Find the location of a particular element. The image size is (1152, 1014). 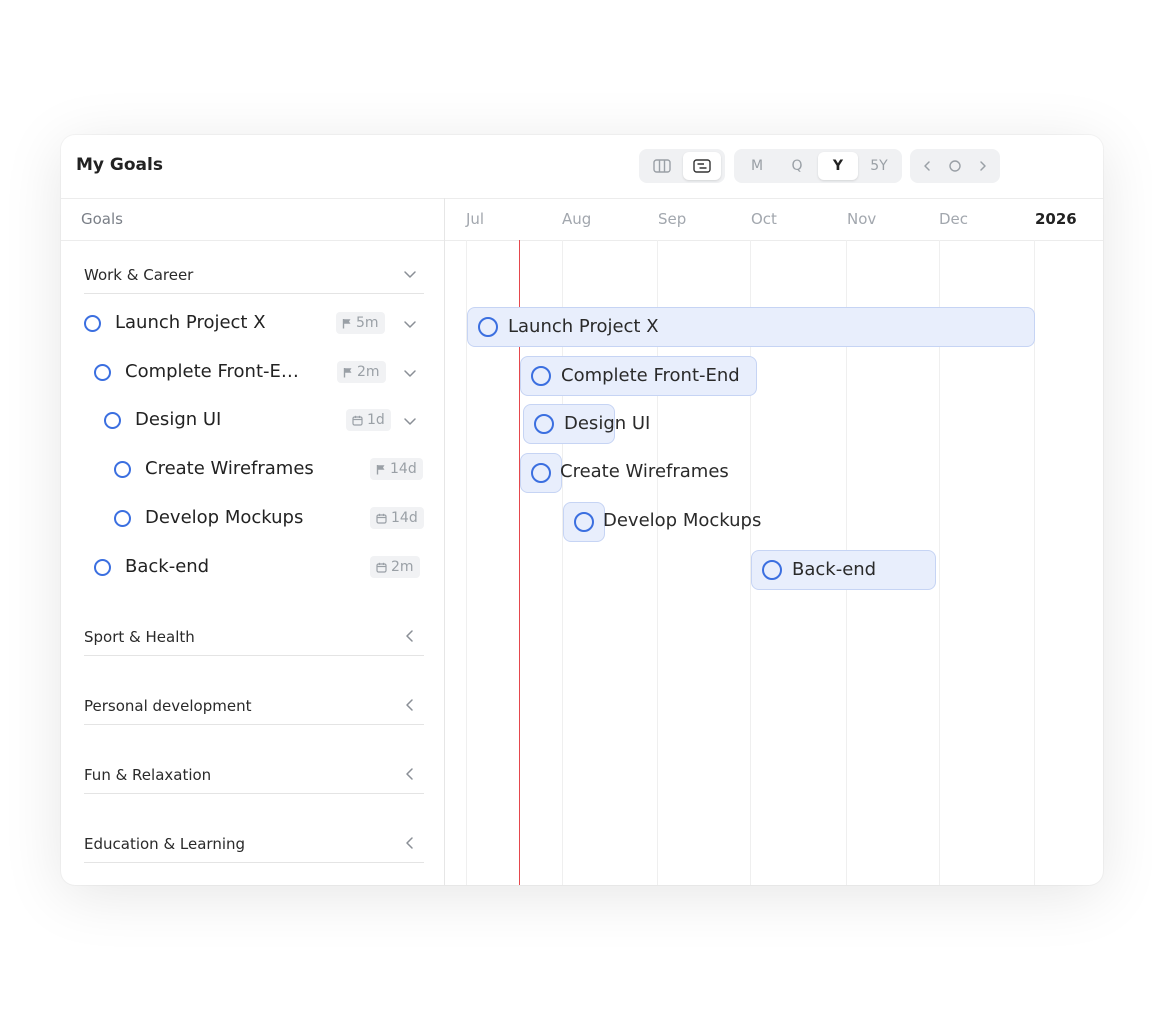

bar-label: Complete Front-End is located at coordinates (650, 375).